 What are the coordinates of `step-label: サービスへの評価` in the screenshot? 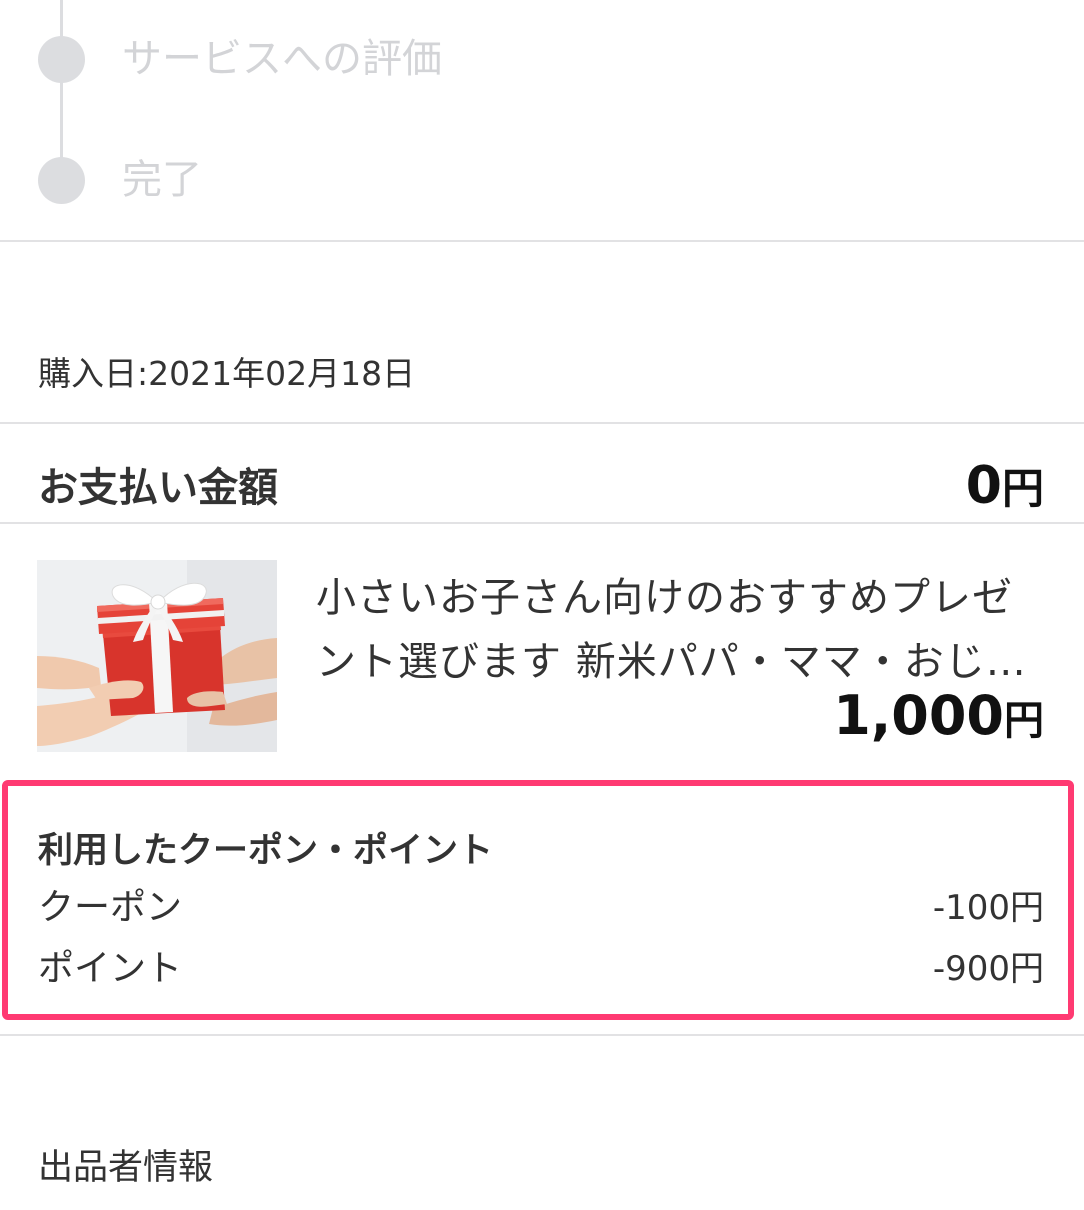 It's located at (282, 59).